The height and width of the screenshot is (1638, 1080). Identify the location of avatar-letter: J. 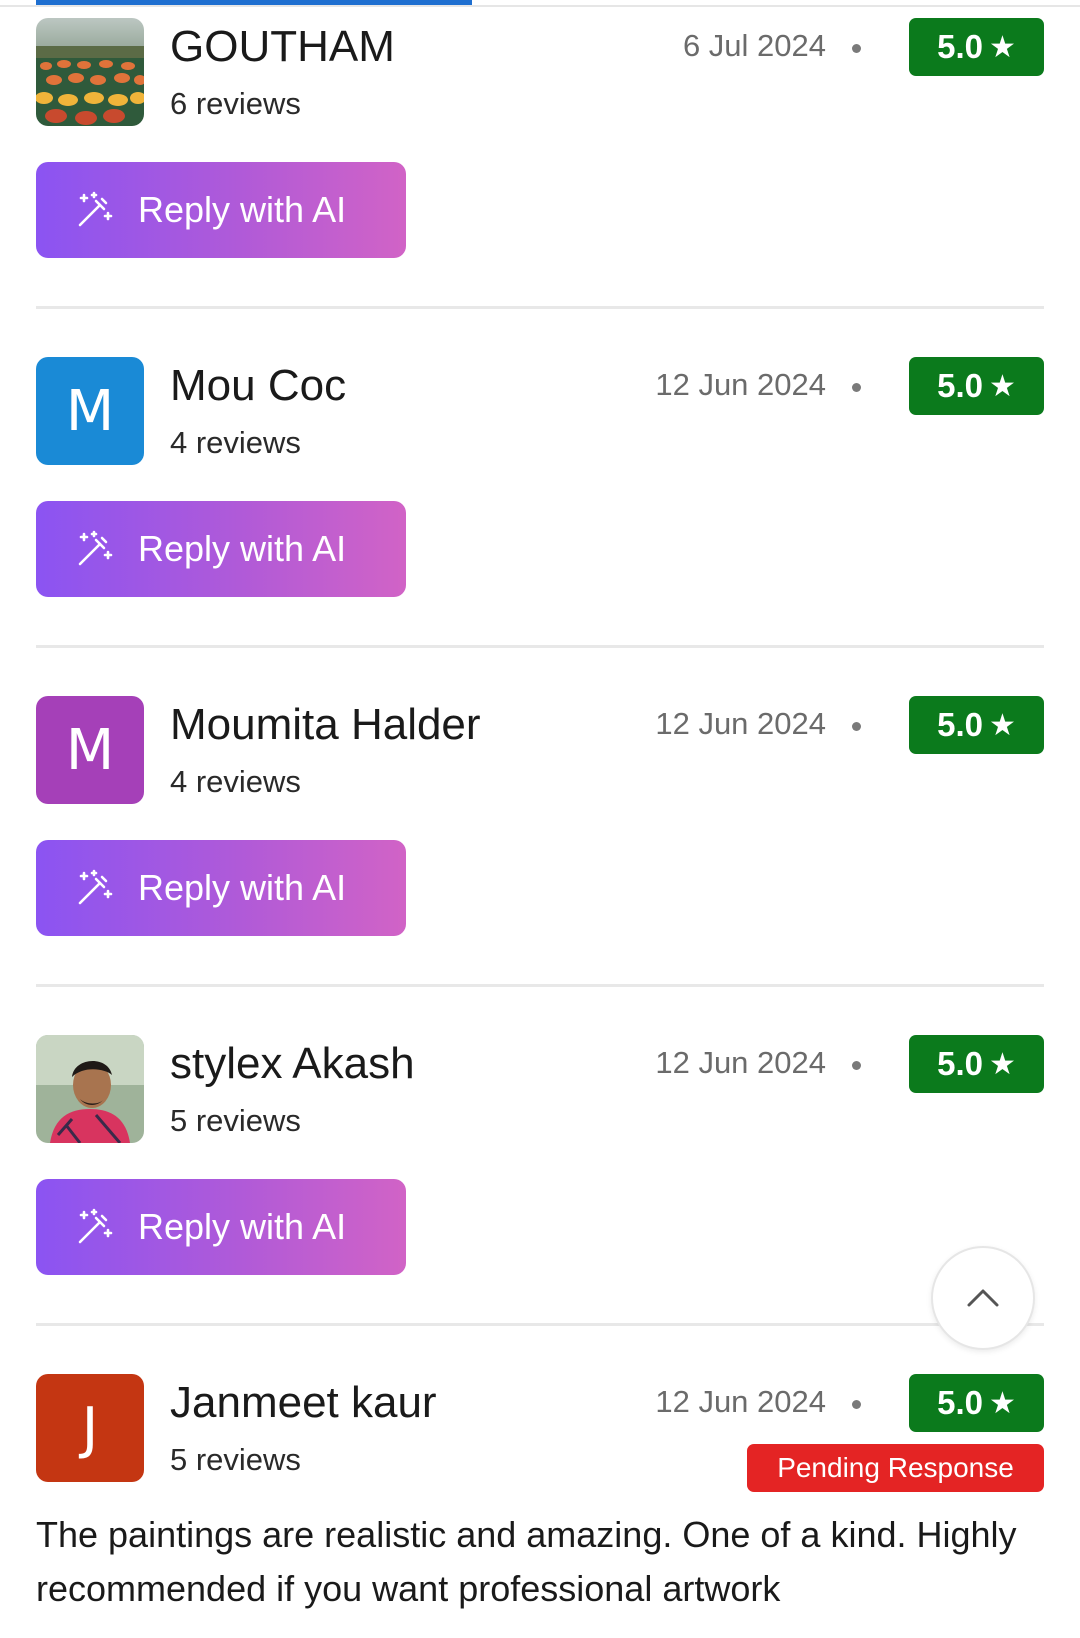
(90, 1428).